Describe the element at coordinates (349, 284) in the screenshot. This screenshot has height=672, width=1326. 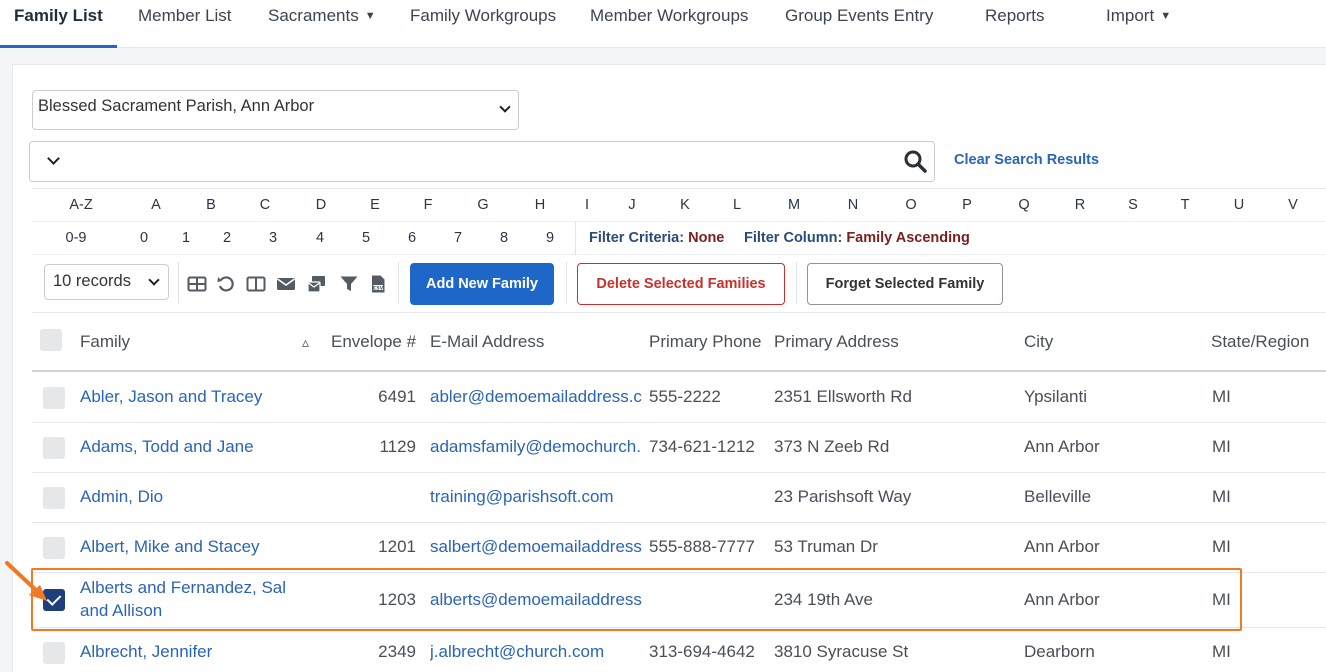
I see `filter-icon` at that location.